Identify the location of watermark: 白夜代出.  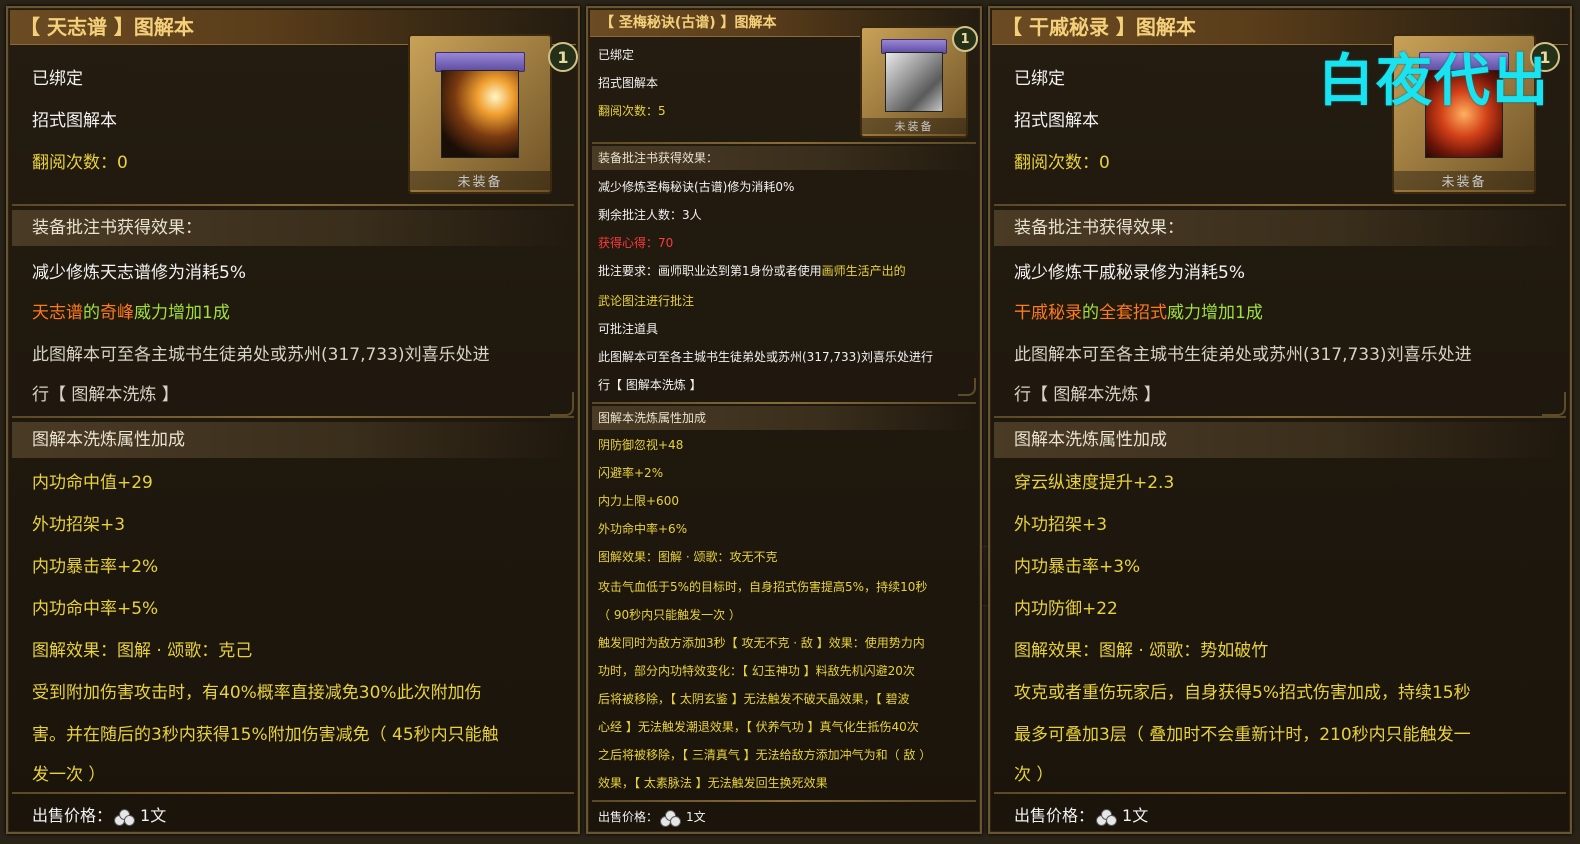
(1434, 81).